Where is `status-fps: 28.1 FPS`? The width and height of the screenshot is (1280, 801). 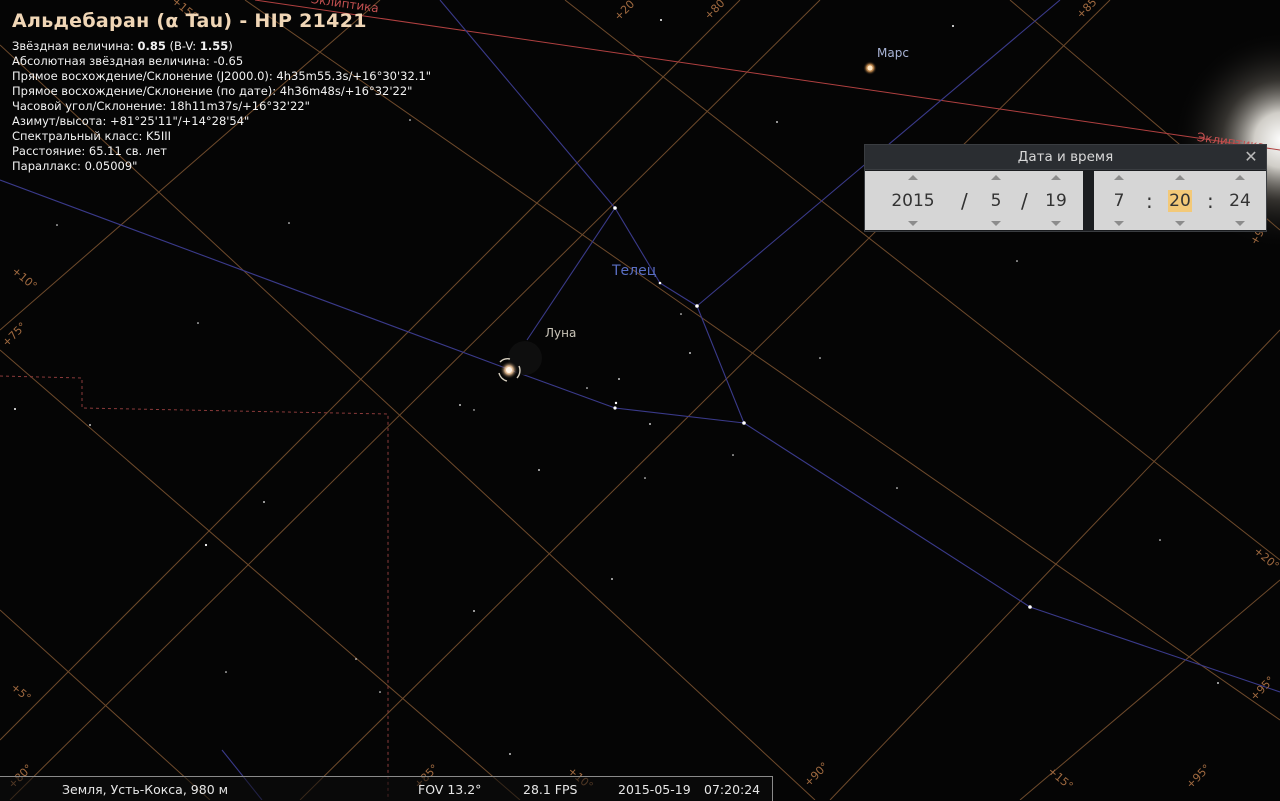 status-fps: 28.1 FPS is located at coordinates (550, 789).